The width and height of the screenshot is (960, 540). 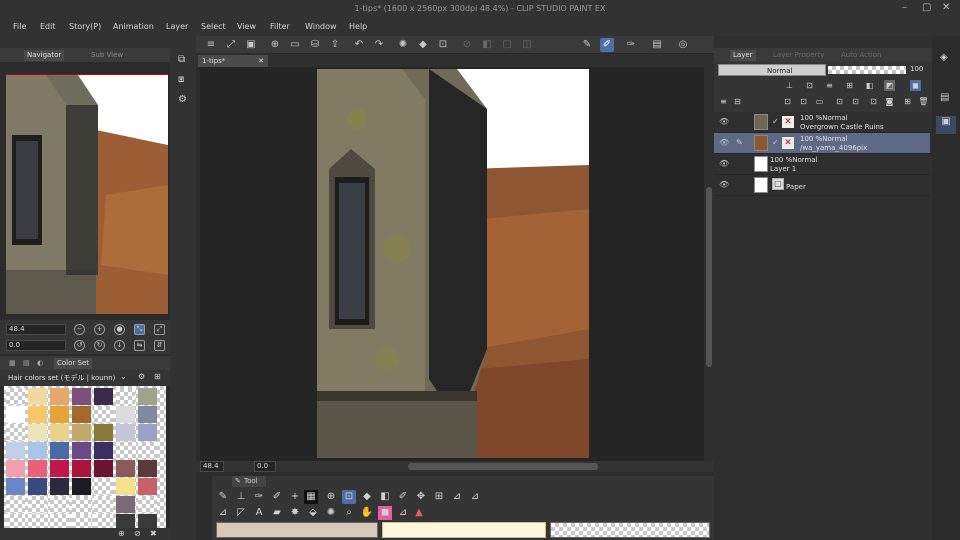 What do you see at coordinates (855, 101) in the screenshot?
I see `merge-down-icon: ⊡` at bounding box center [855, 101].